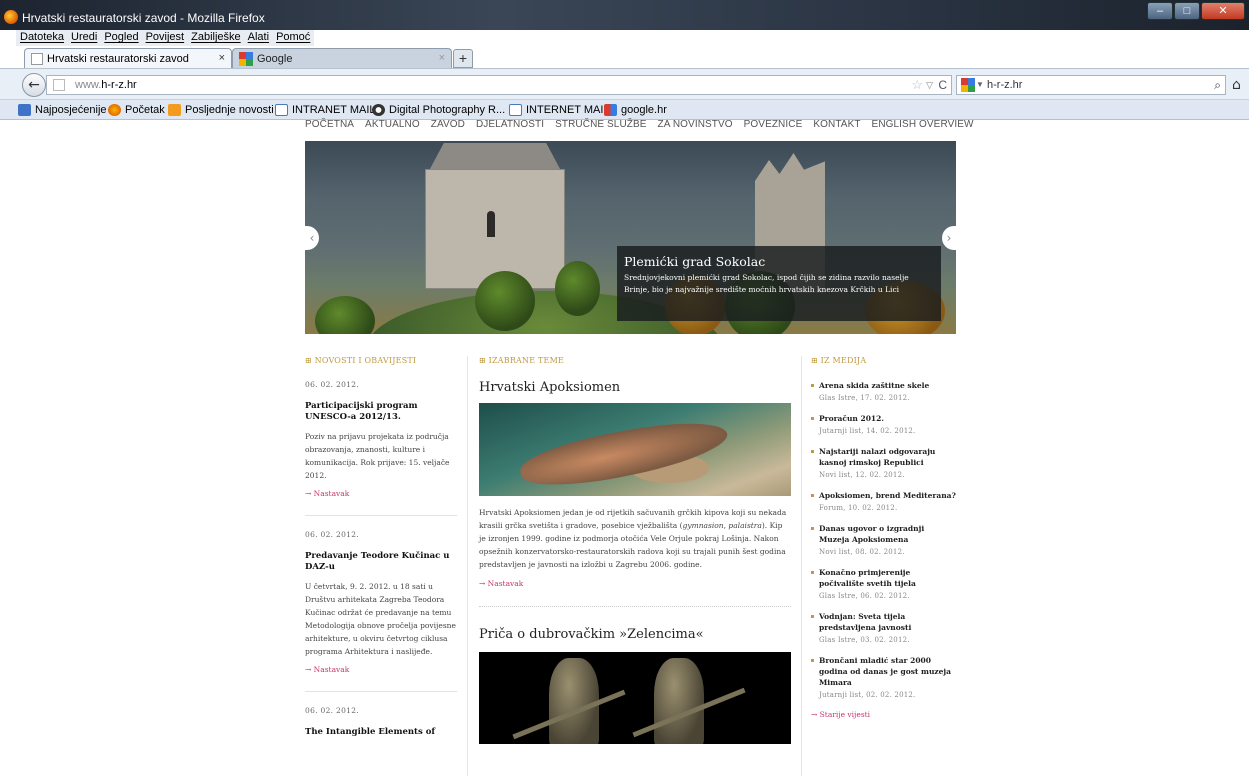 Image resolution: width=1249 pixels, height=782 pixels. Describe the element at coordinates (864, 640) in the screenshot. I see `media-source: Glas Istre, 03. 02. 2012.` at that location.